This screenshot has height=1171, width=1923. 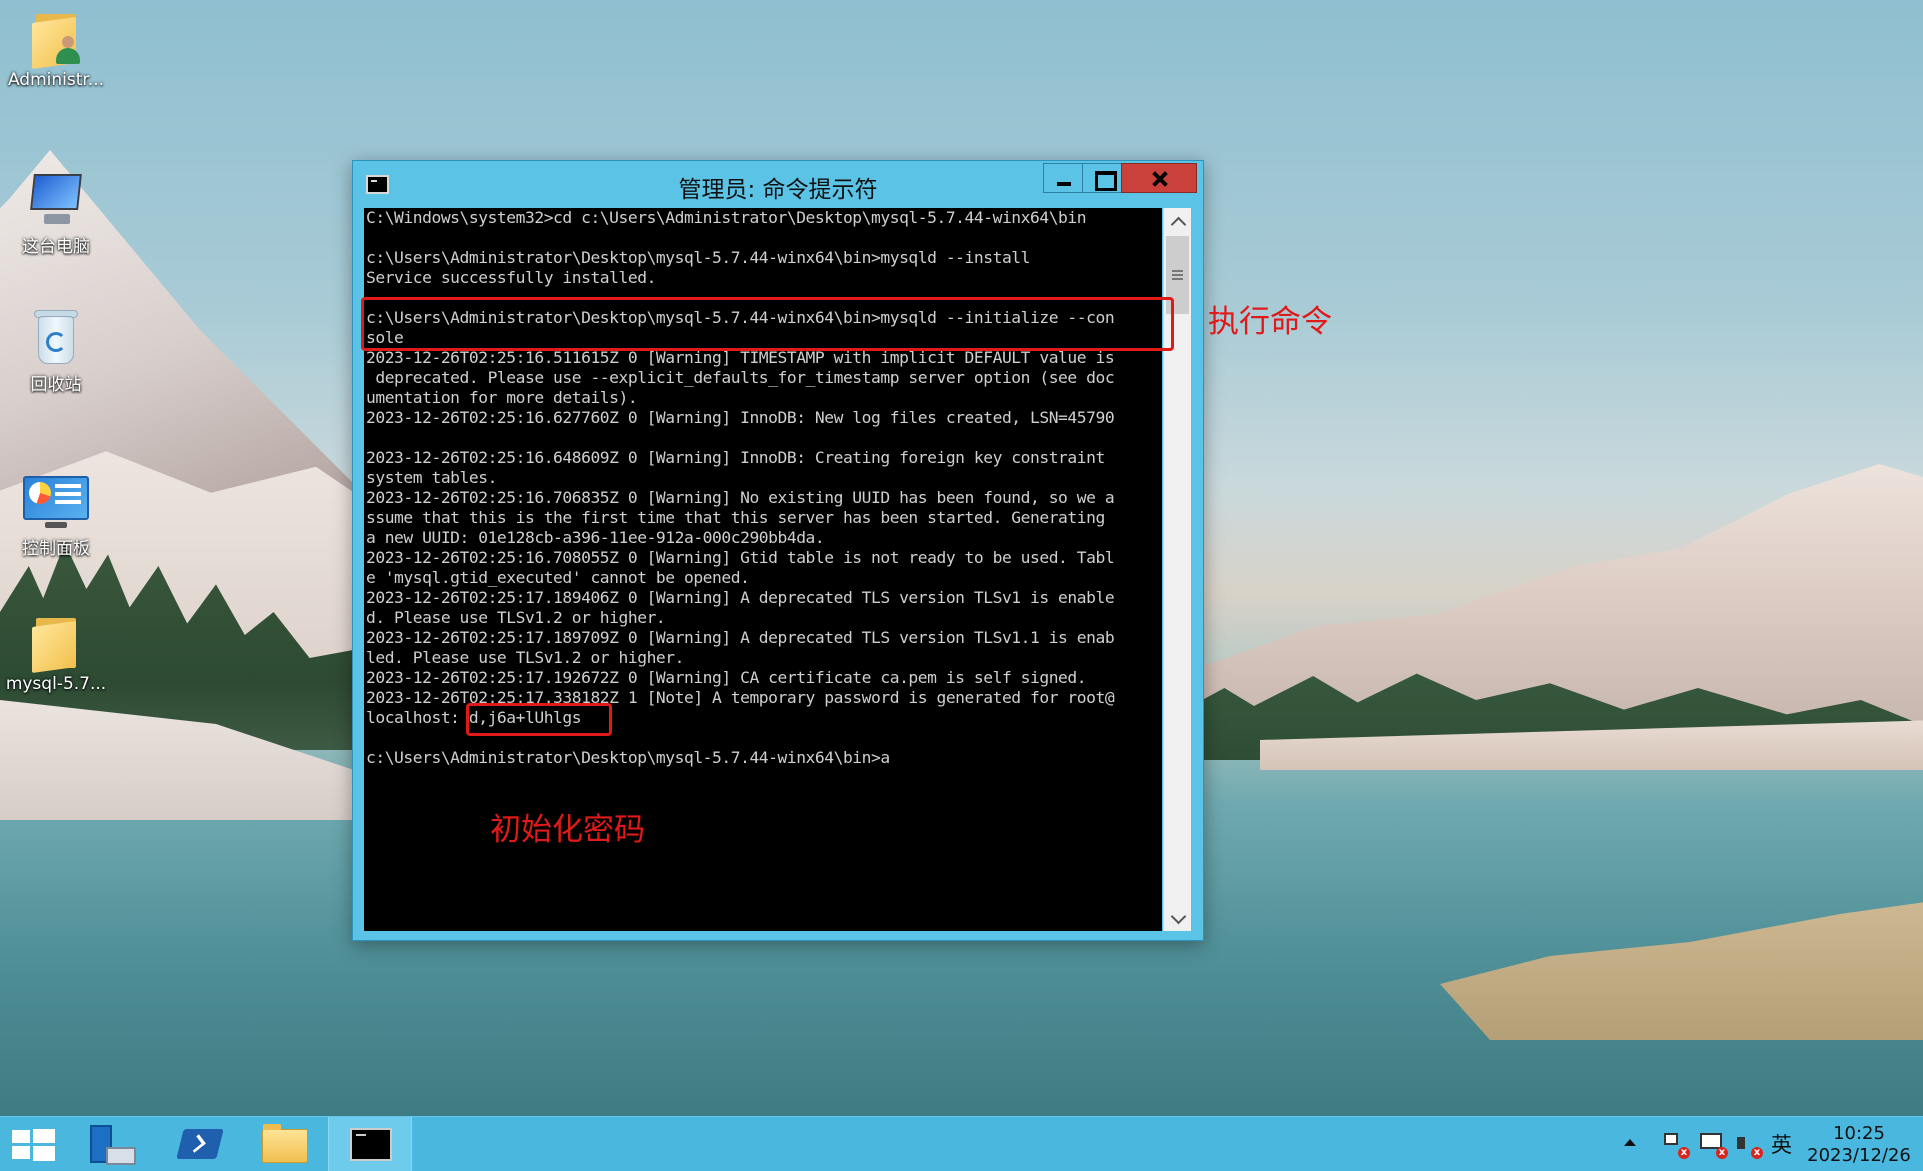 What do you see at coordinates (516, 617) in the screenshot?
I see `console-line: d. Please use TLSv1.2 or higher.` at bounding box center [516, 617].